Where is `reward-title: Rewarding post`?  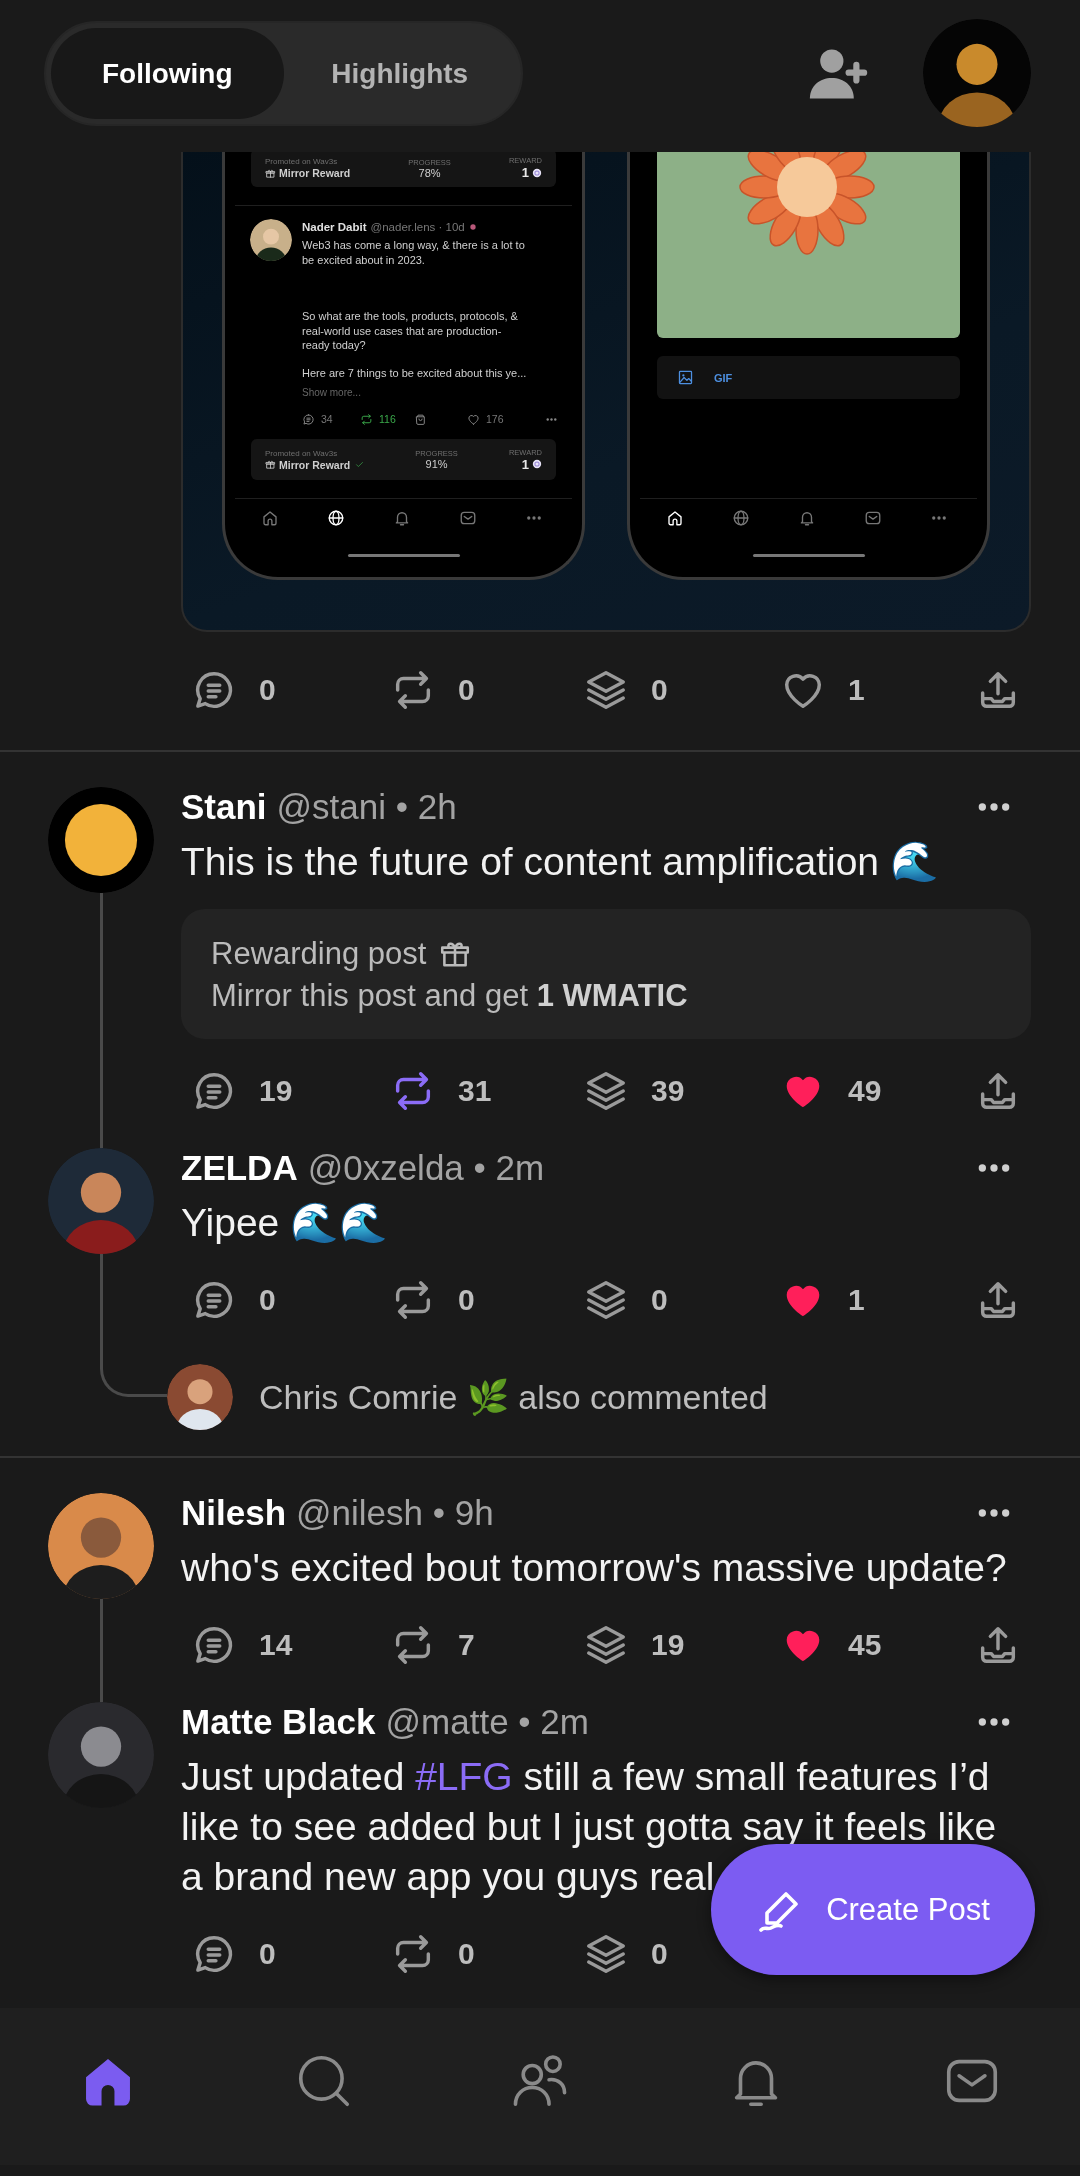 reward-title: Rewarding post is located at coordinates (319, 954).